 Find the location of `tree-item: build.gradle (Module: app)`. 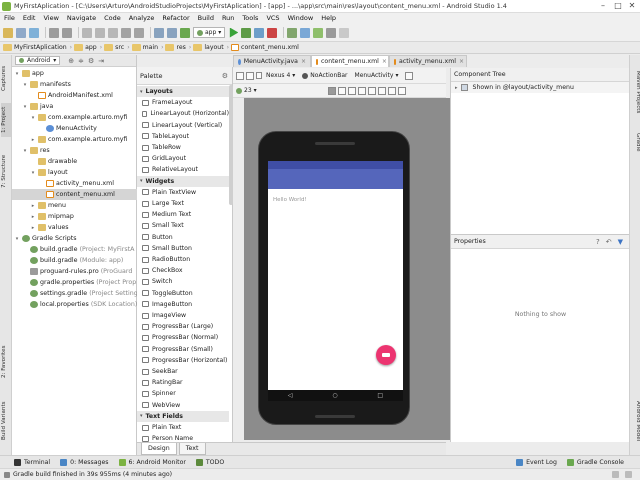

tree-item: build.gradle (Module: app) is located at coordinates (67, 260).